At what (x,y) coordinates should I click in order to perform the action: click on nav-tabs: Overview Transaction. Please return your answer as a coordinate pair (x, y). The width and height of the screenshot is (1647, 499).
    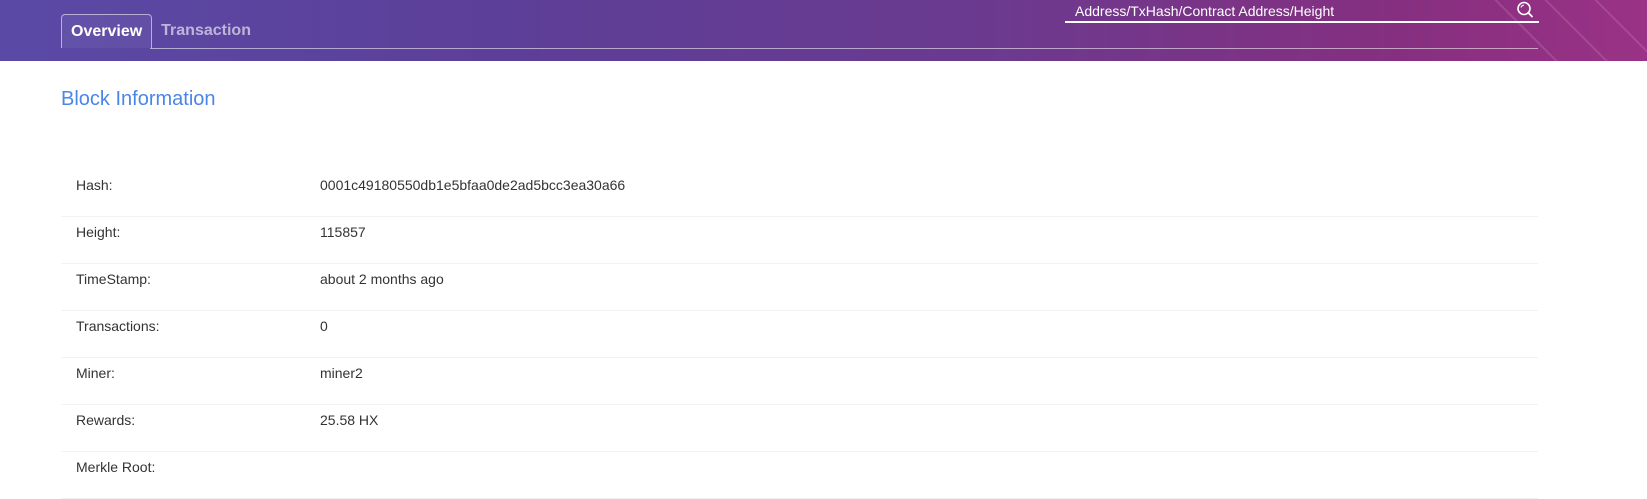
    Looking at the image, I should click on (160, 31).